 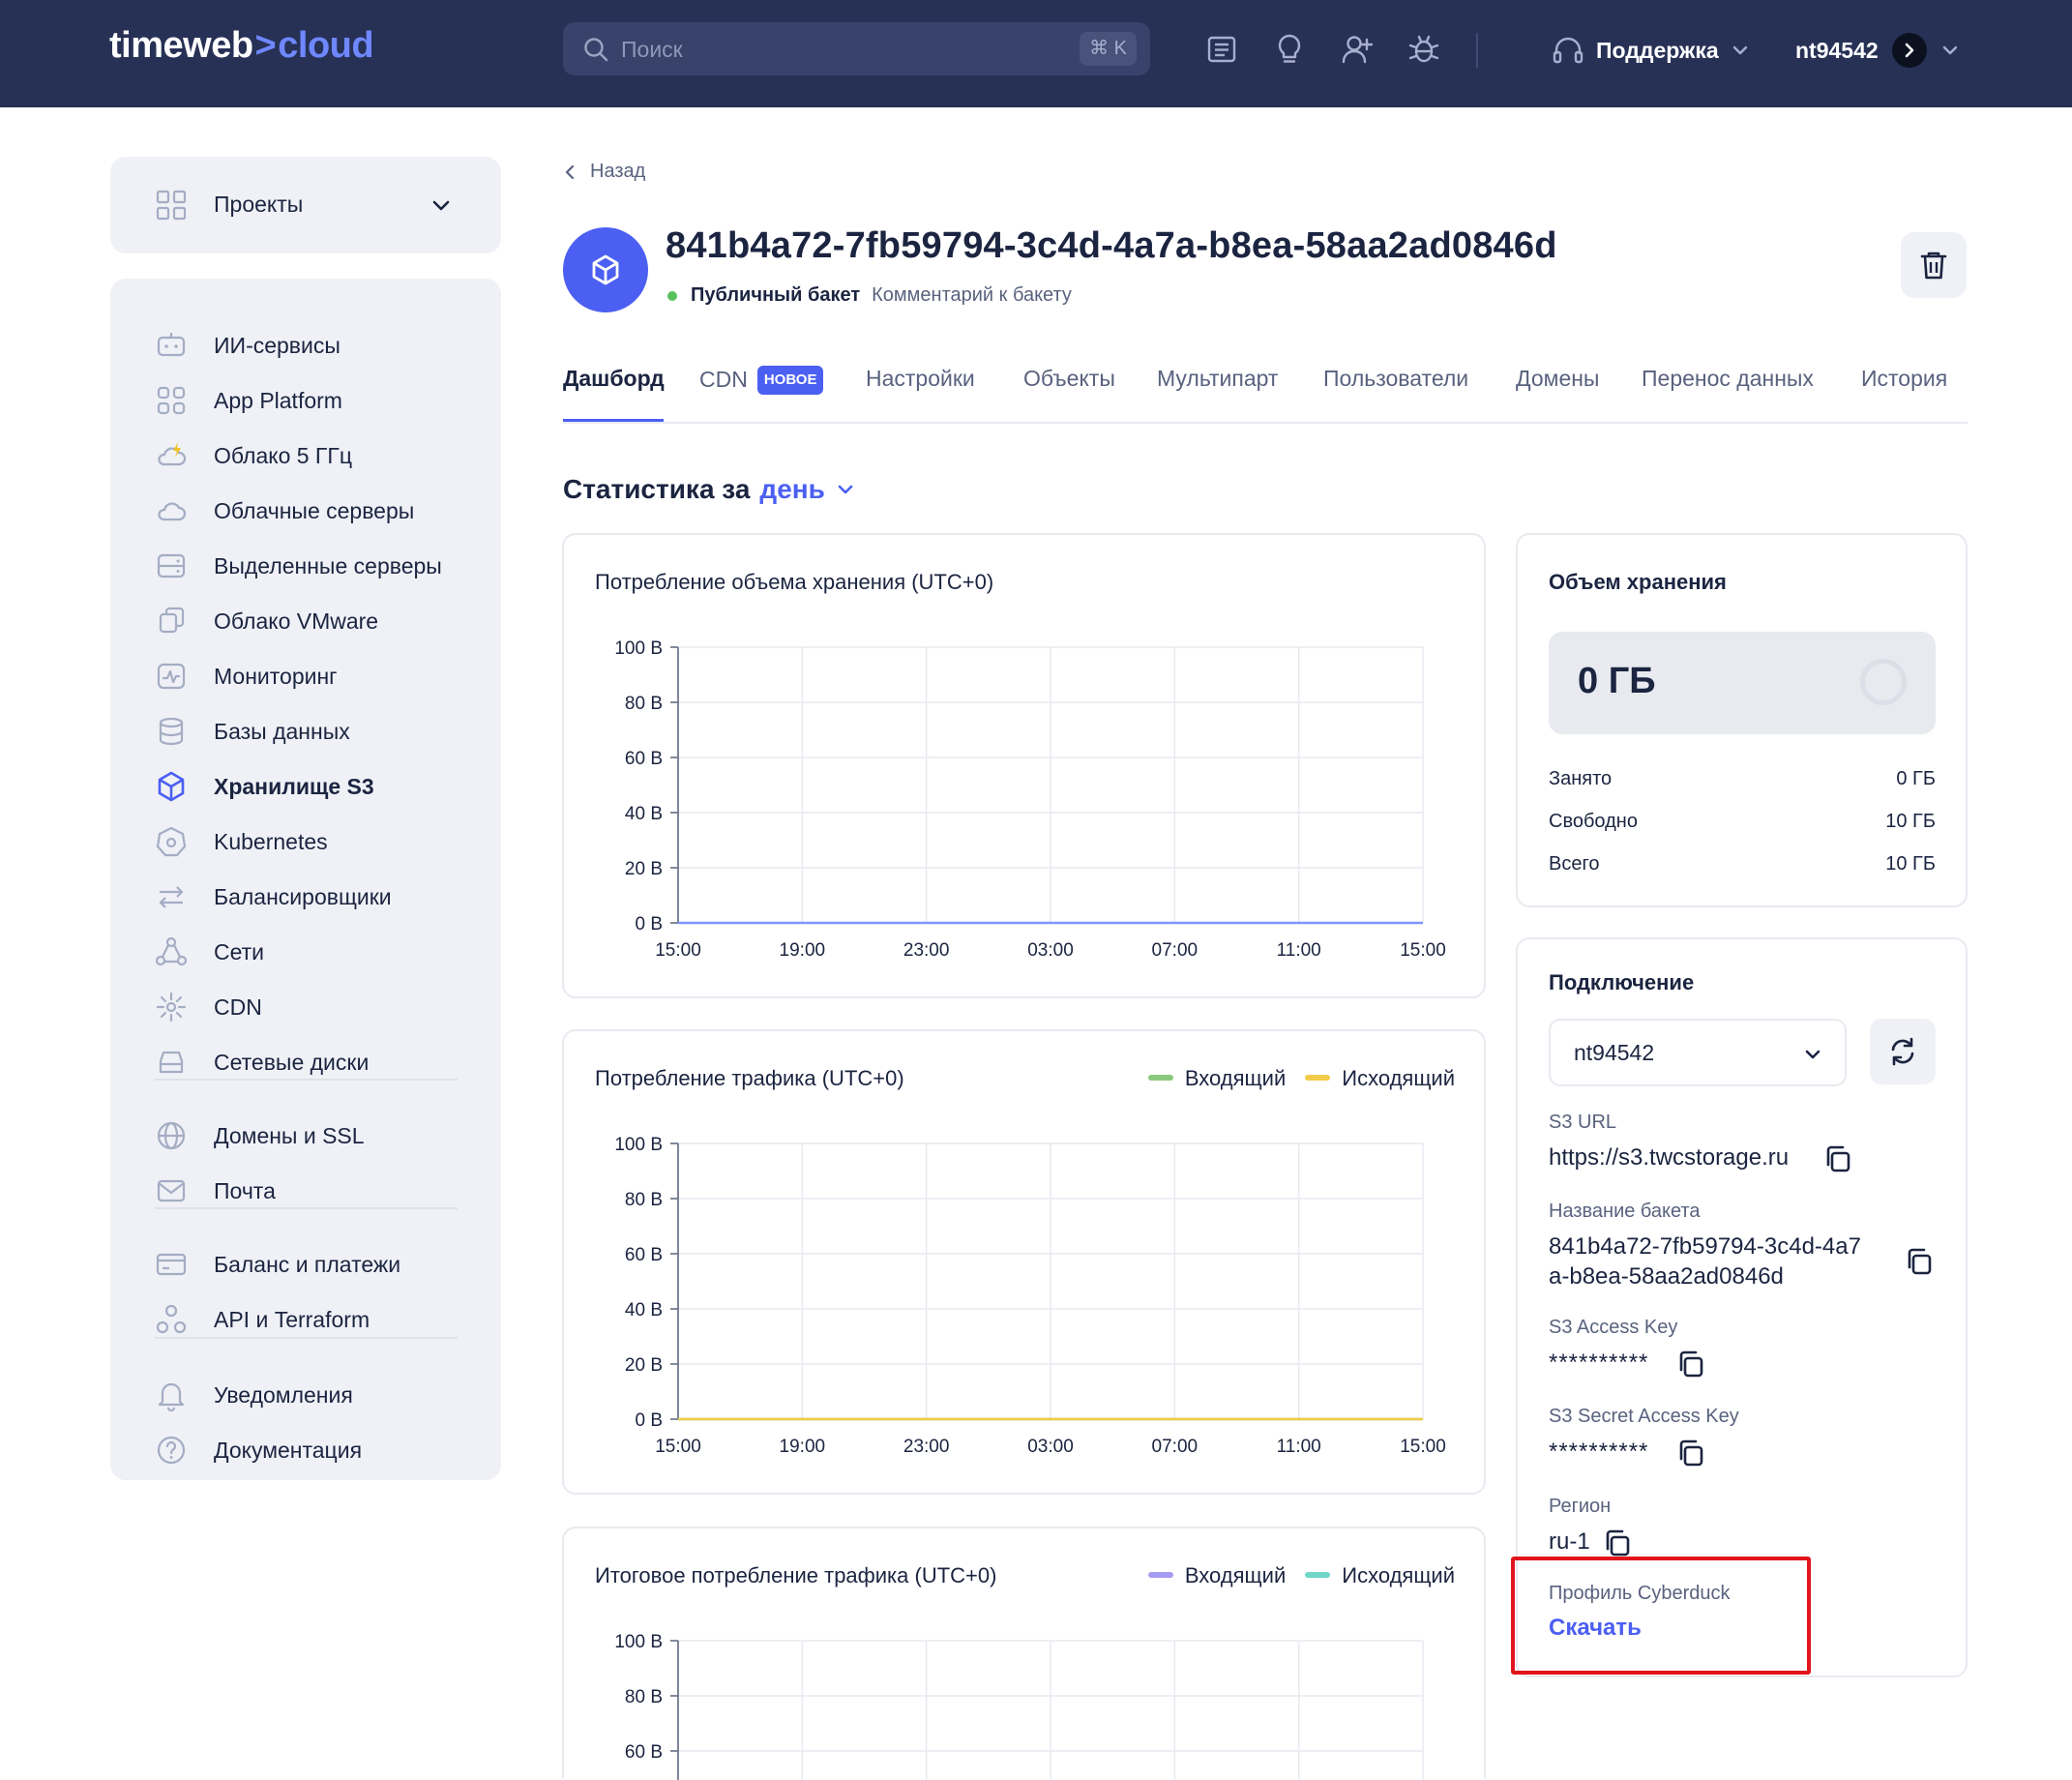 What do you see at coordinates (649, 1420) in the screenshot?
I see `y-axis-tick-label: 0 B` at bounding box center [649, 1420].